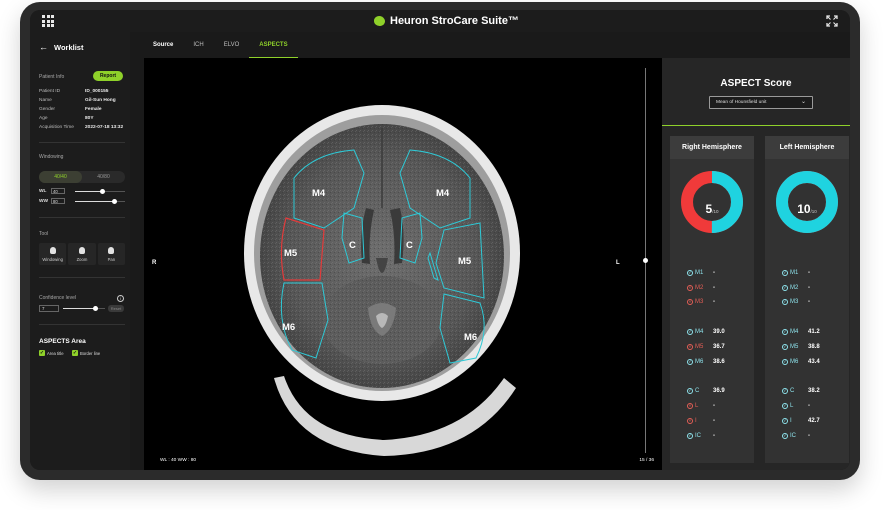 This screenshot has height=510, width=889. I want to click on zoom-tool-label: Zoom, so click(82, 259).